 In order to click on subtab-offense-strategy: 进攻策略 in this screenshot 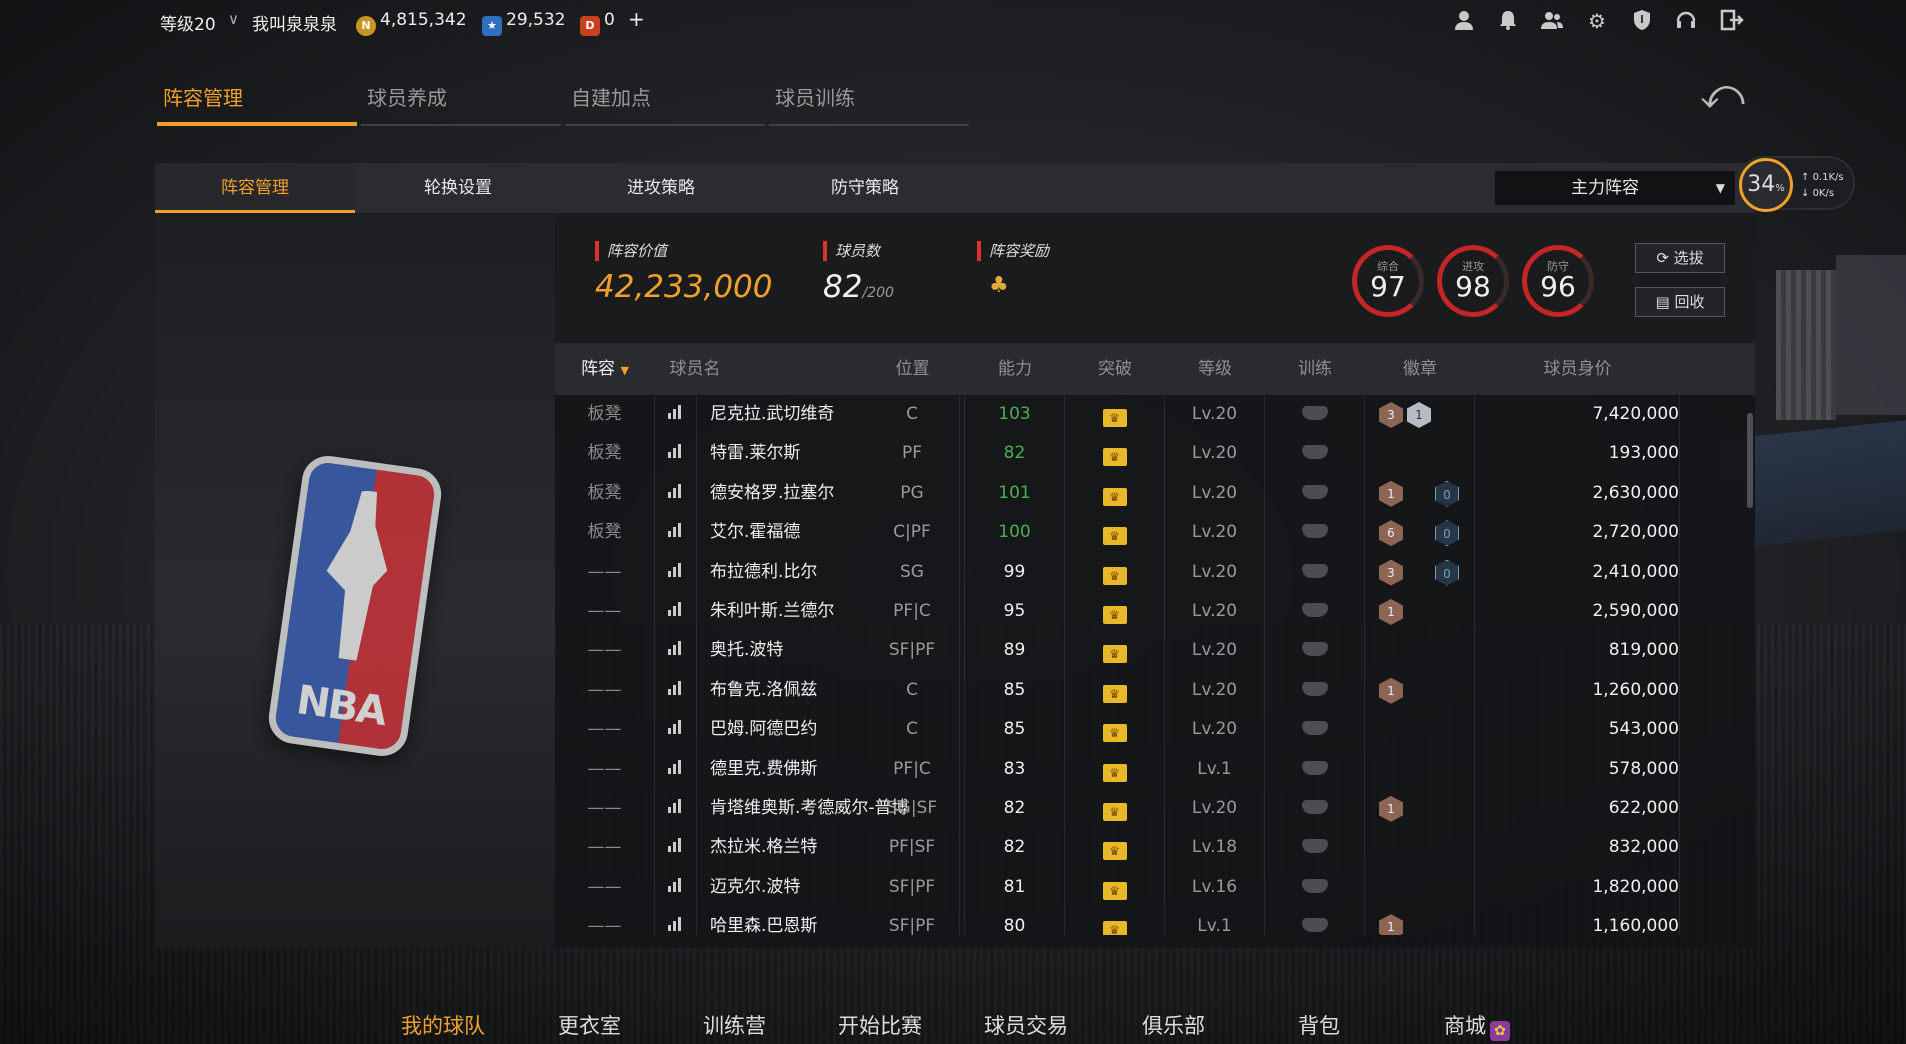, I will do `click(661, 188)`.